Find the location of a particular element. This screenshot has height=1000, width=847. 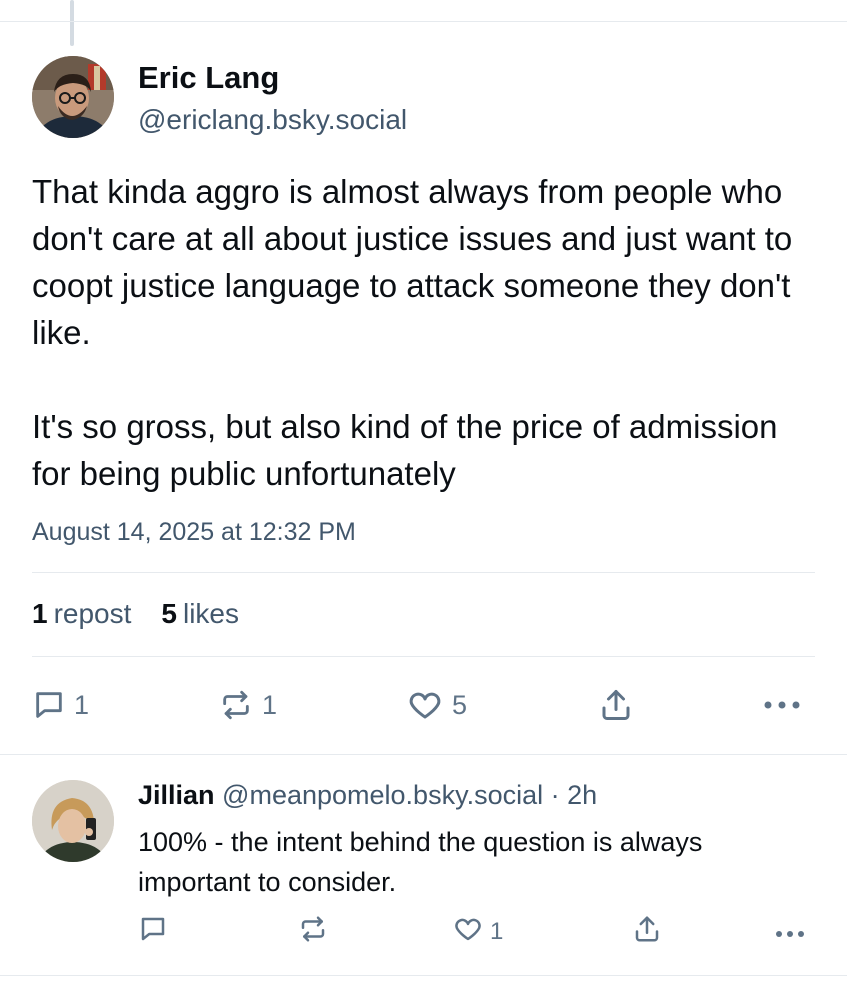

likes-stat: 5 likes is located at coordinates (200, 614).